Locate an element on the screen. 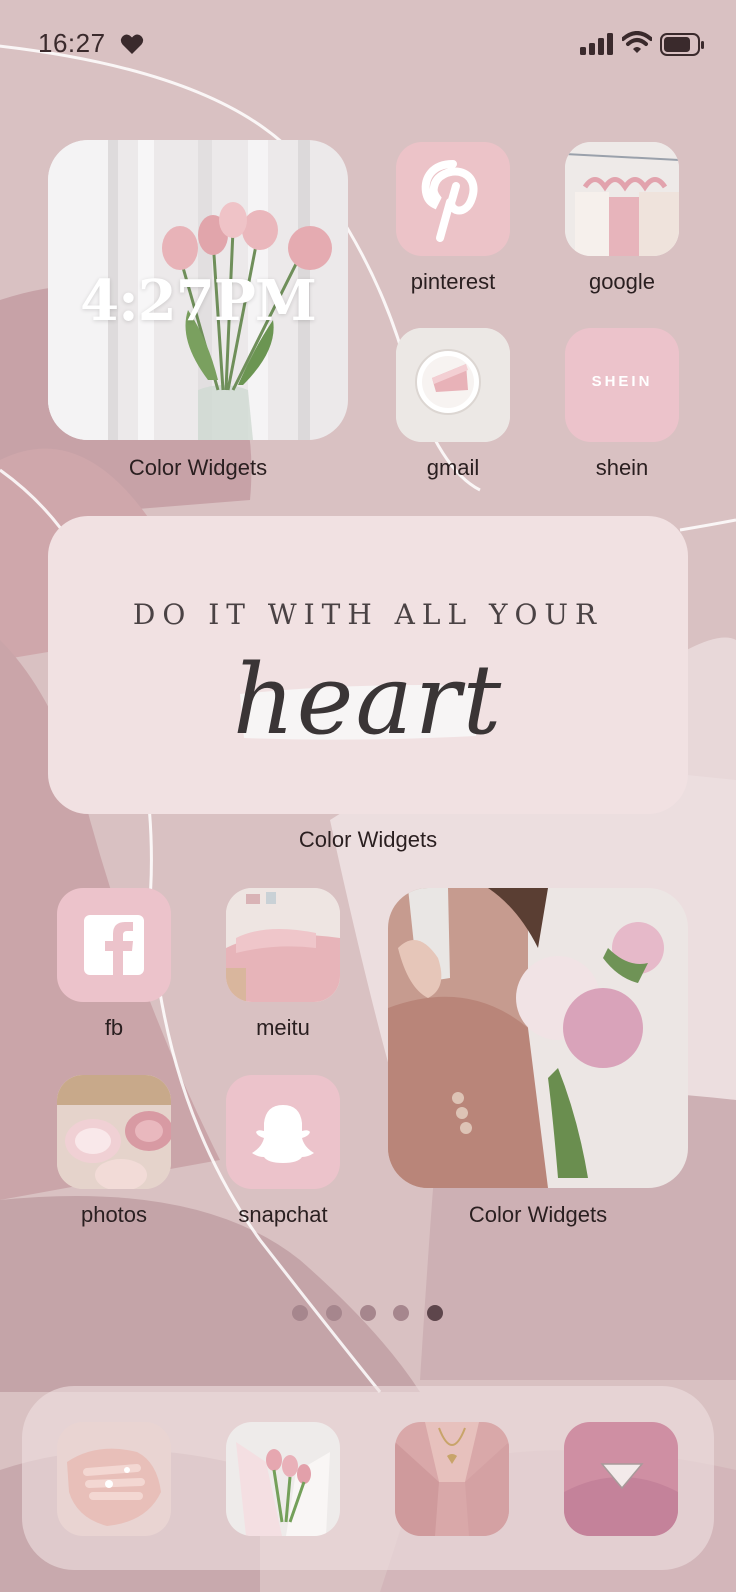 The width and height of the screenshot is (736, 1592). app-icon-gmail is located at coordinates (453, 385).